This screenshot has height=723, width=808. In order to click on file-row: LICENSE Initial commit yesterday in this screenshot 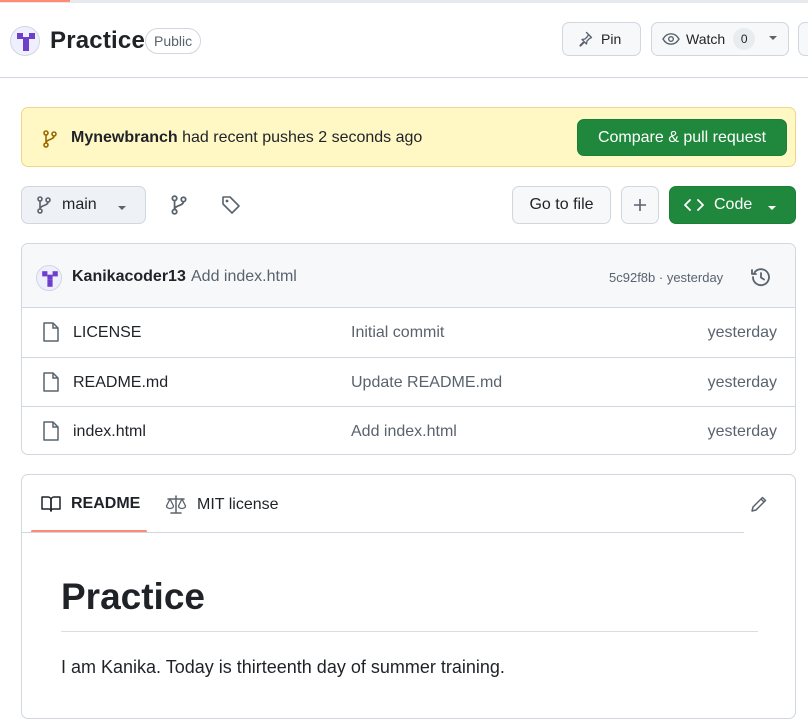, I will do `click(408, 332)`.